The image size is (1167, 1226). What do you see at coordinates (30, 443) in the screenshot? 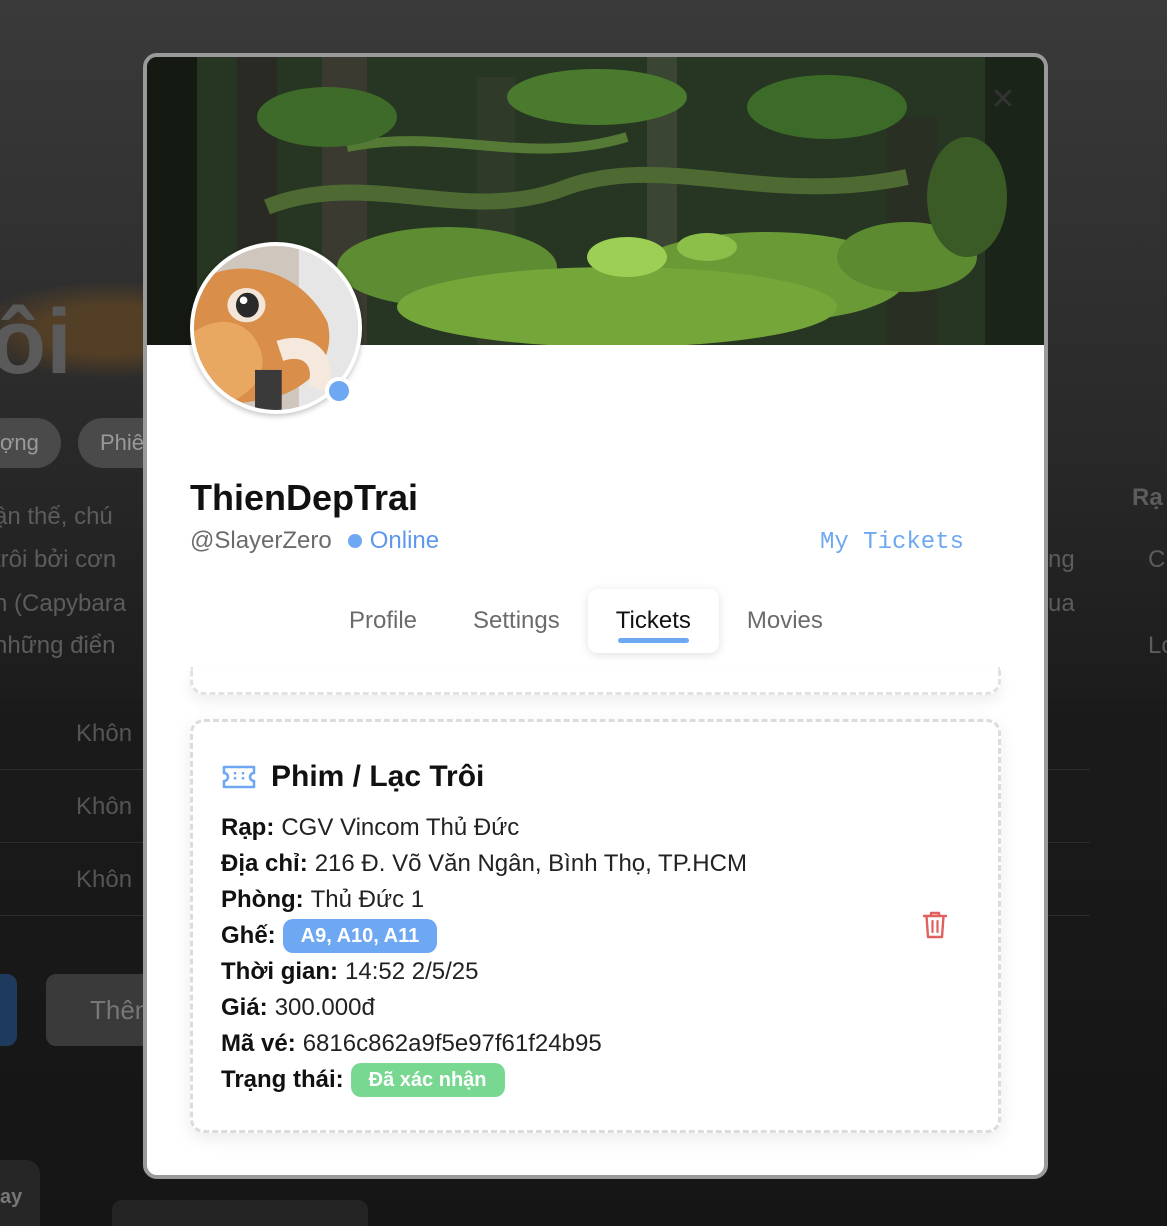
I see `background-chip: ợng` at bounding box center [30, 443].